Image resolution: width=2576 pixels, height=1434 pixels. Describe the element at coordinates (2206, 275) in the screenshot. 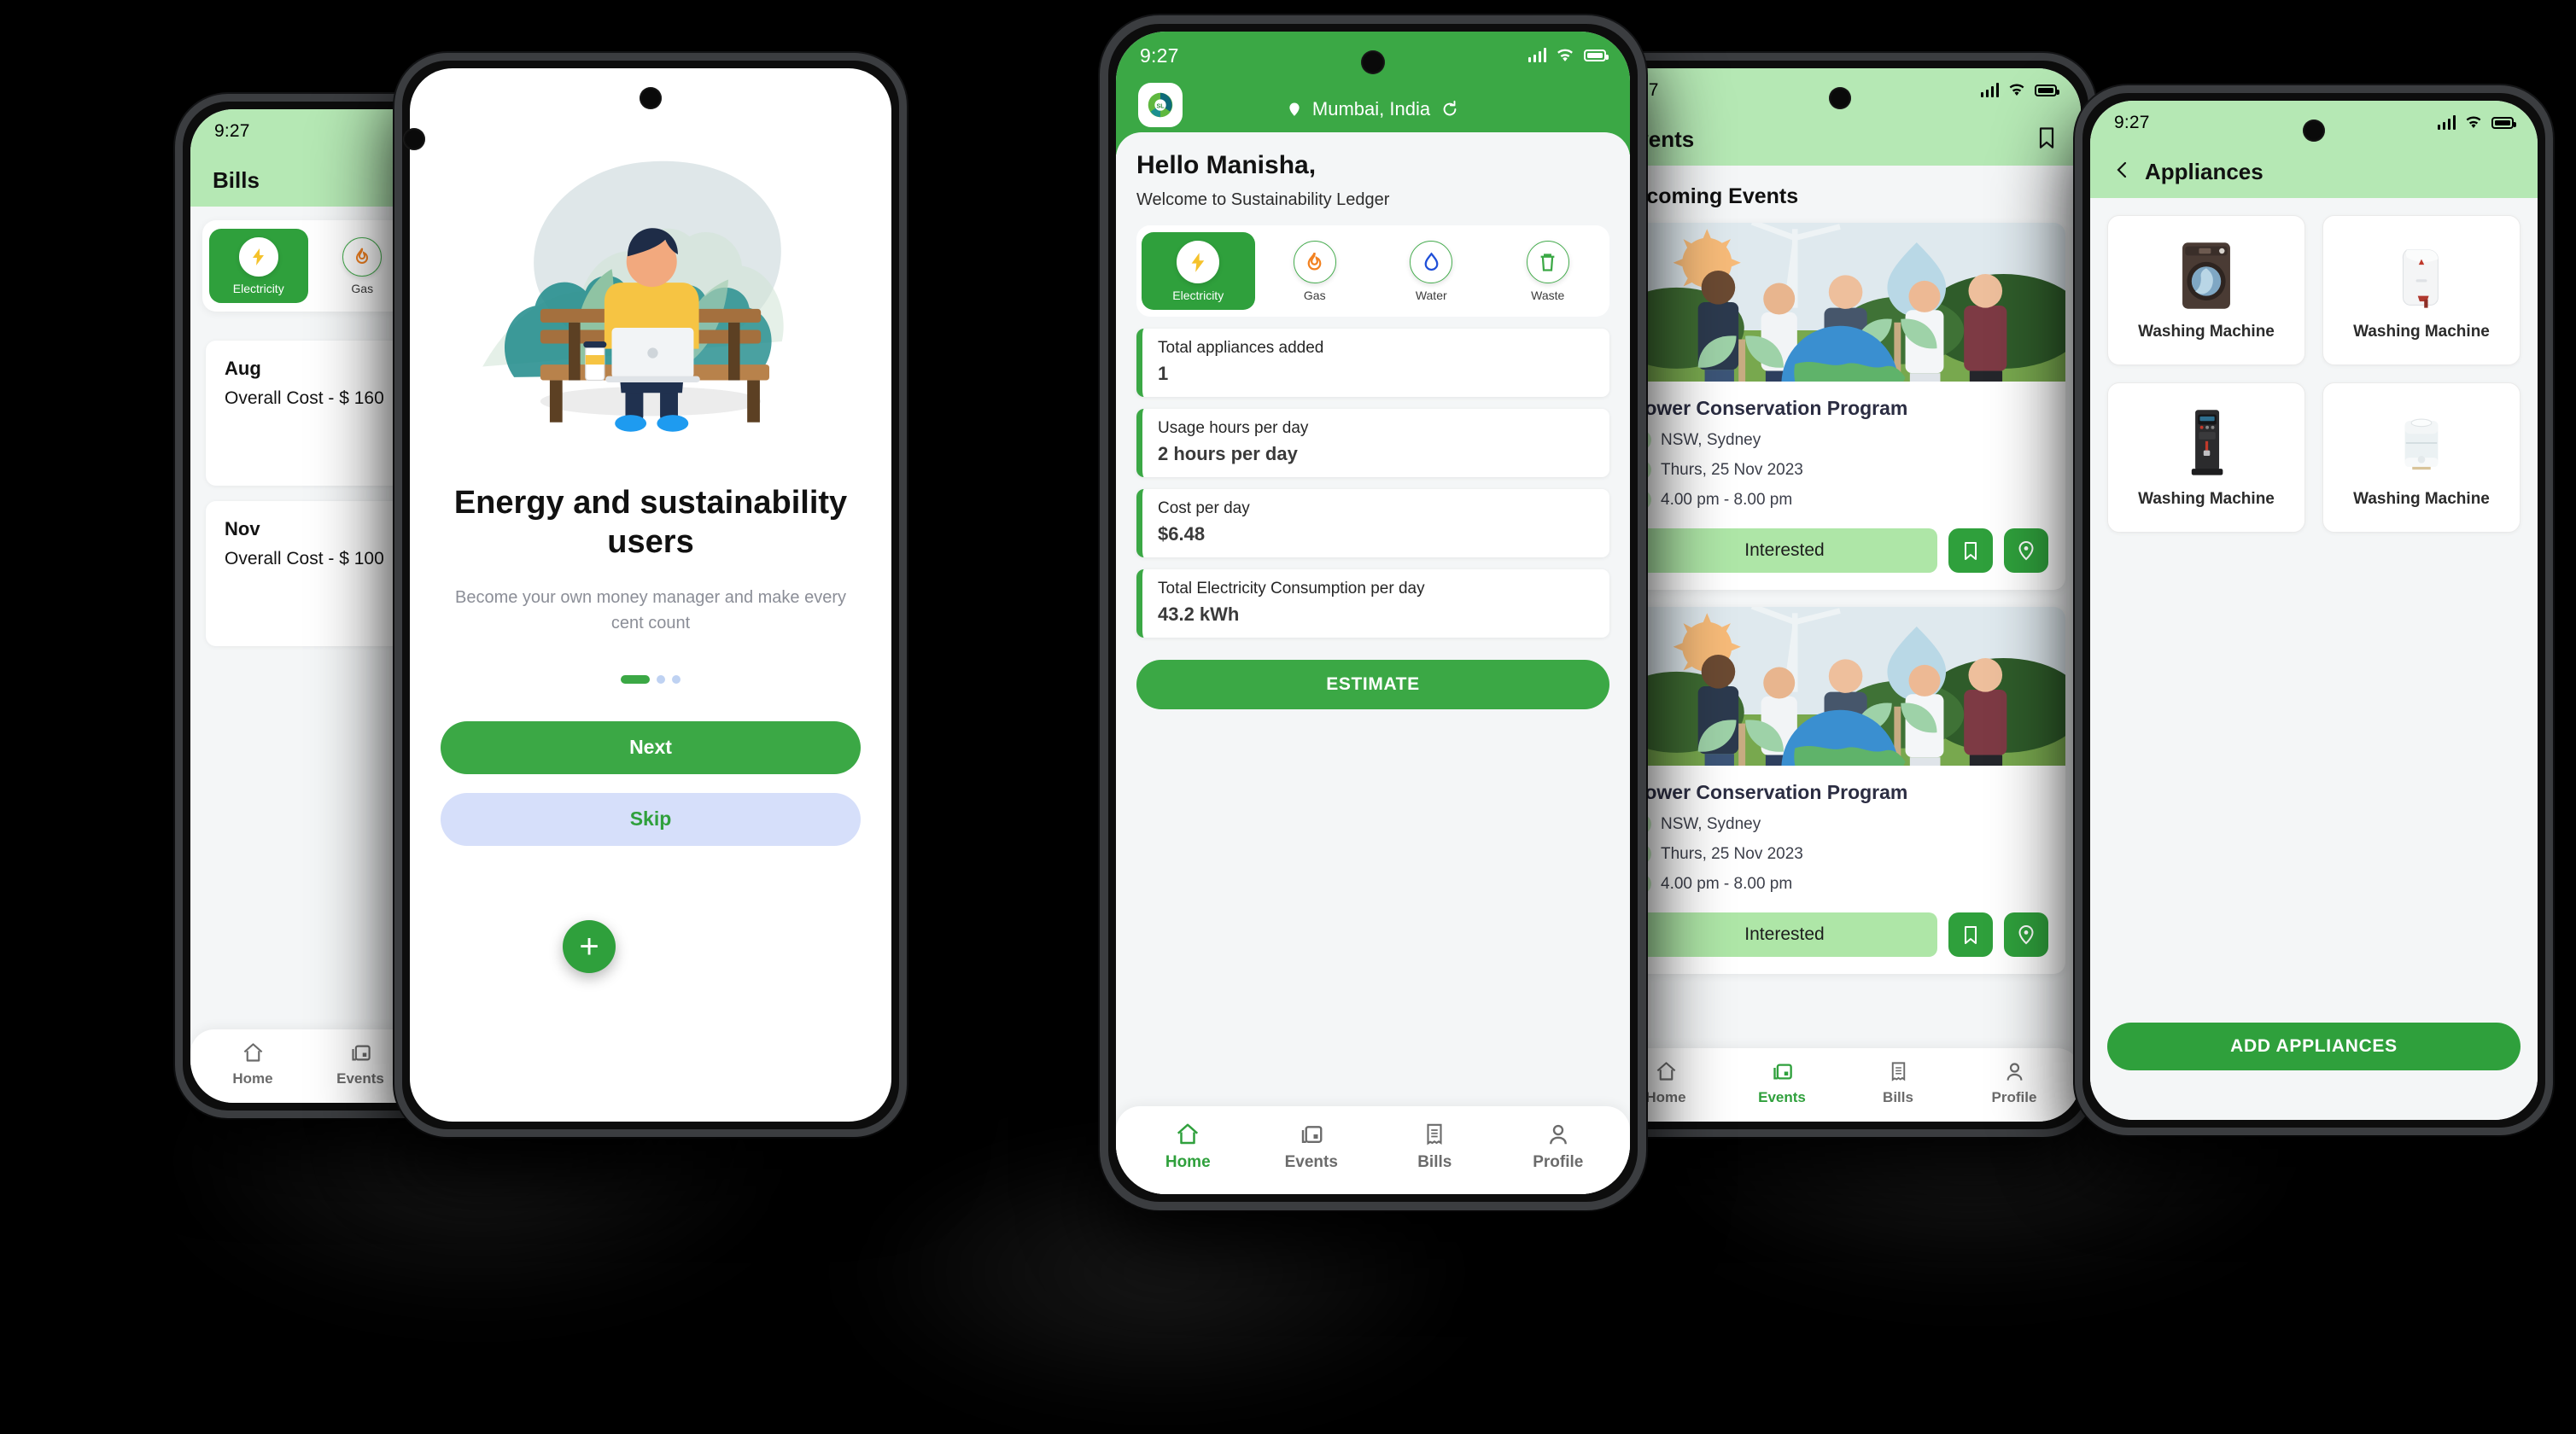

I see `front-load-washer-image` at that location.